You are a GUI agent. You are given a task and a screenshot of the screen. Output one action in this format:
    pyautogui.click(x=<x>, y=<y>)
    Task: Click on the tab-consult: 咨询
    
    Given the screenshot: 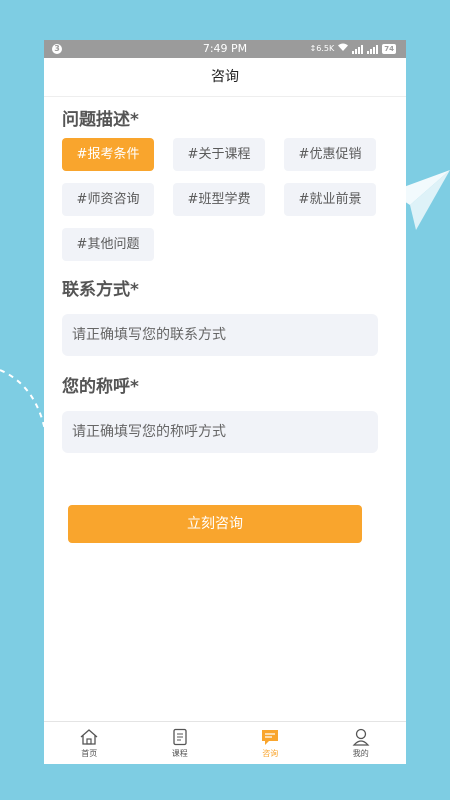 What is the action you would take?
    pyautogui.click(x=270, y=743)
    